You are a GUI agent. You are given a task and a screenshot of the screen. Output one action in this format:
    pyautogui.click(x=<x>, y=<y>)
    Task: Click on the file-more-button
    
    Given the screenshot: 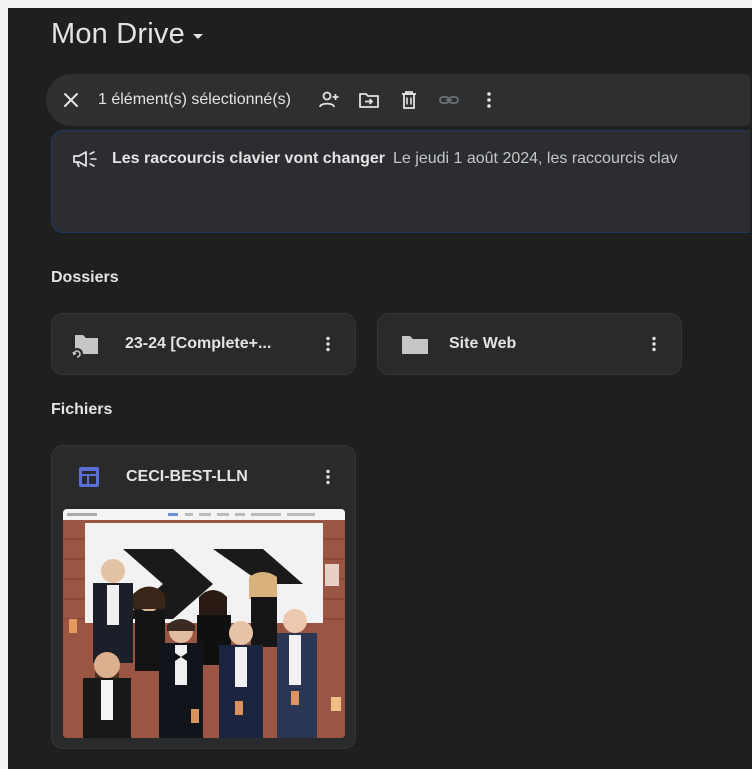 What is the action you would take?
    pyautogui.click(x=328, y=477)
    